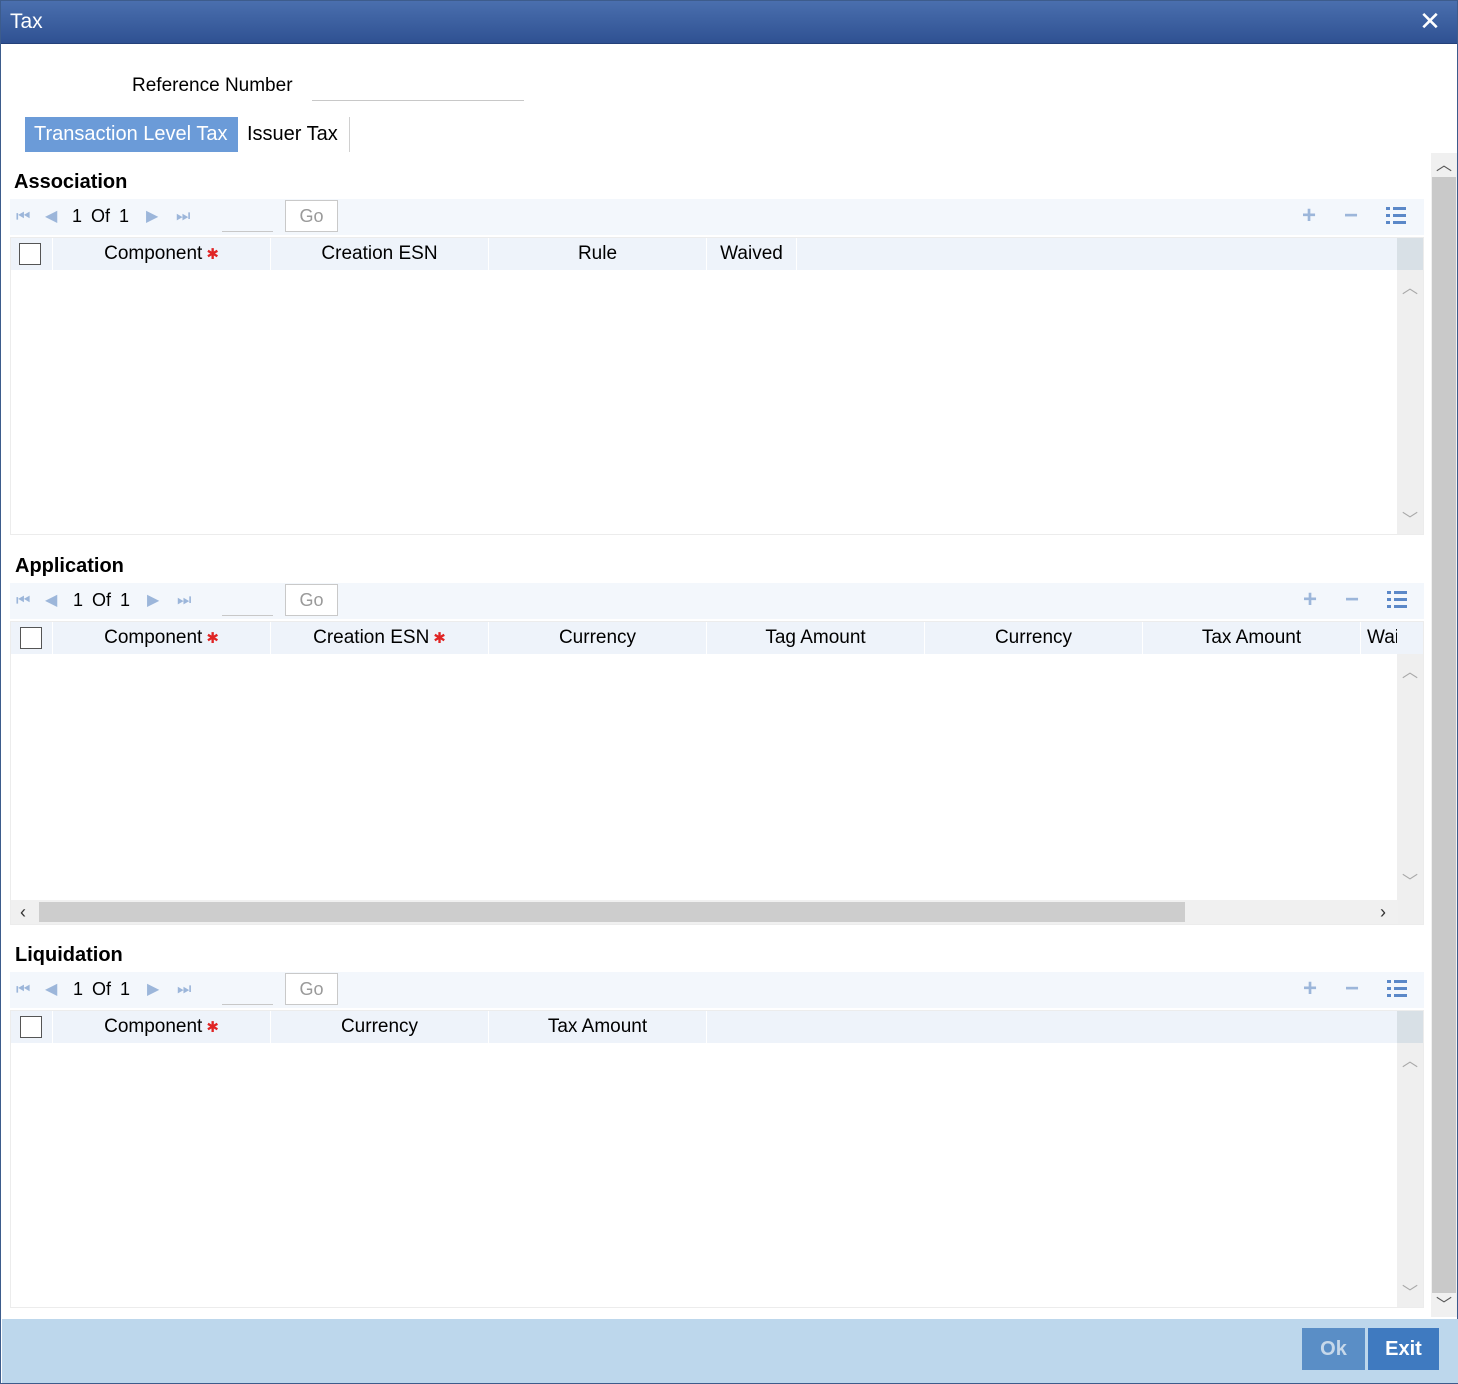  I want to click on dialog-footer: Ok Exit, so click(730, 1351).